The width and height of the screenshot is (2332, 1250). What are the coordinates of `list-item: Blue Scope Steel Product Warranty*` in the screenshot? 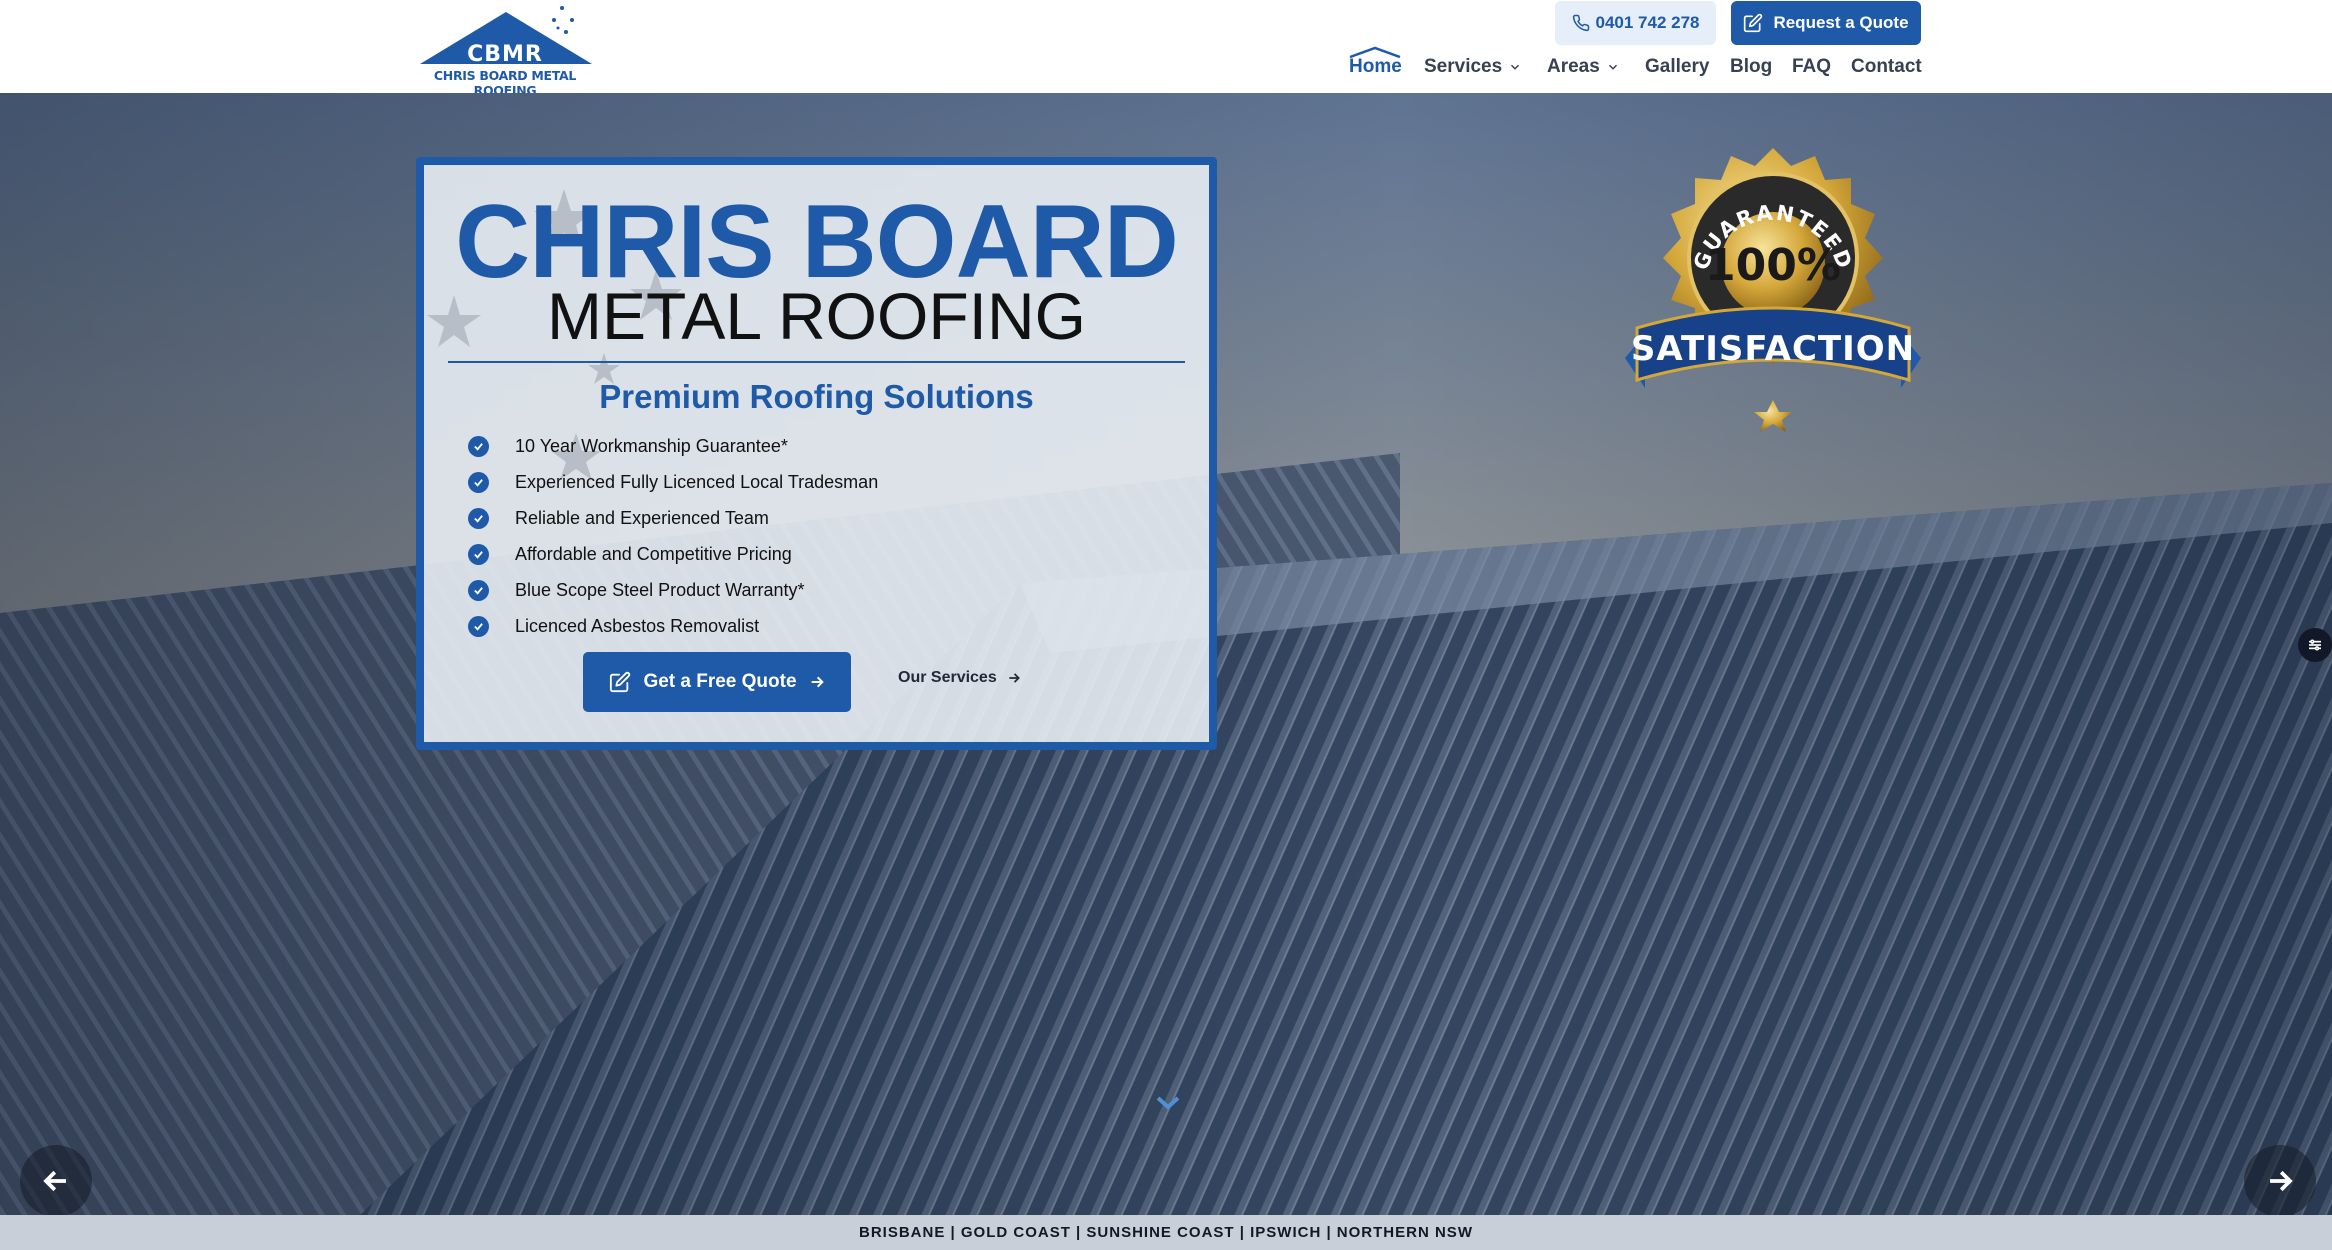 It's located at (673, 590).